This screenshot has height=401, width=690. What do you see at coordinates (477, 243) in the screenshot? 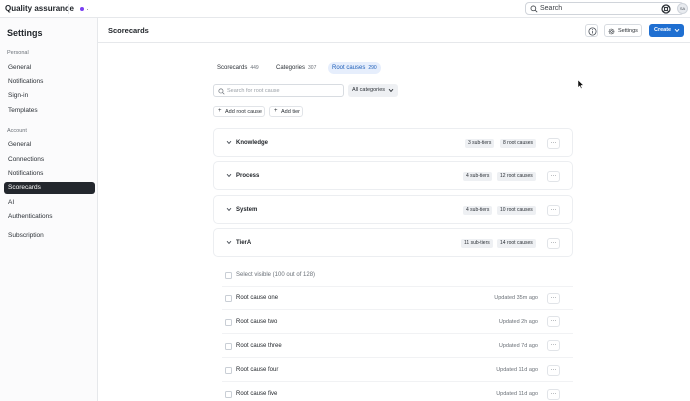
I see `sub-tiers-badge: 11 sub-tiers` at bounding box center [477, 243].